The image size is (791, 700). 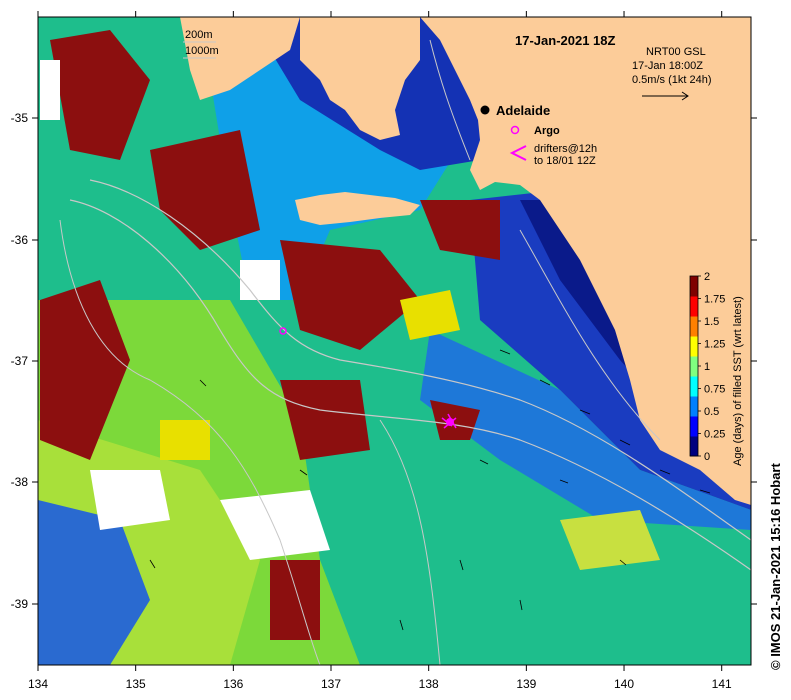 What do you see at coordinates (711, 412) in the screenshot?
I see `colorbar-label: 0.5` at bounding box center [711, 412].